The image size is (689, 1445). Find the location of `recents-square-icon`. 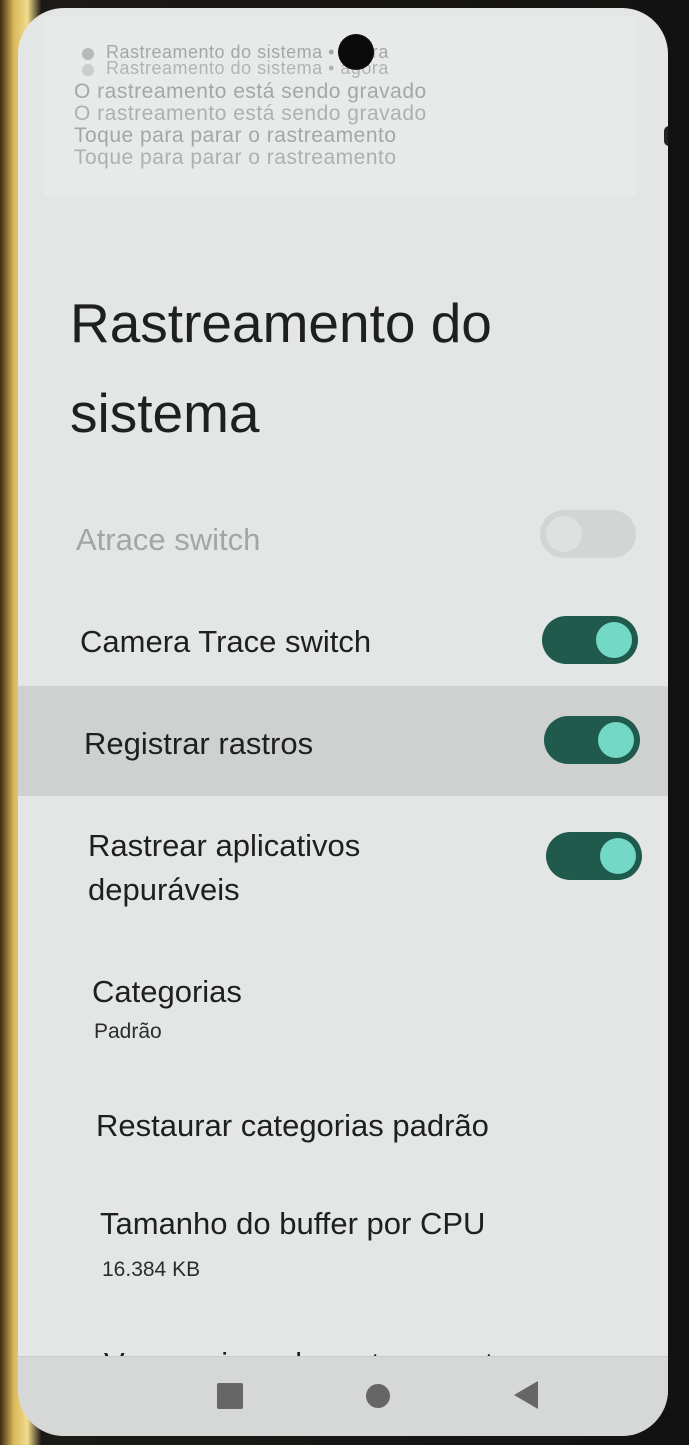

recents-square-icon is located at coordinates (229, 1396).